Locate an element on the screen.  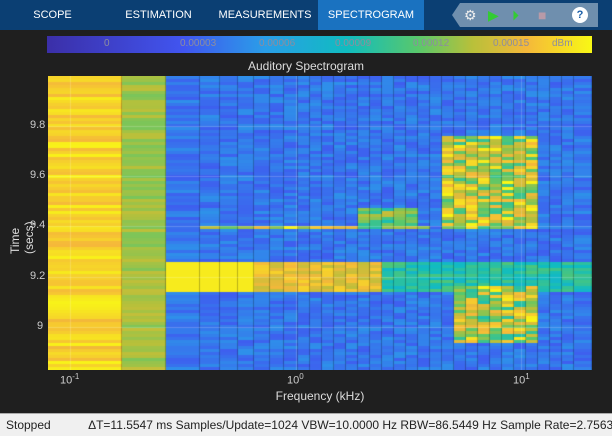
step-forward-icon: ⏵ is located at coordinates (515, 15).